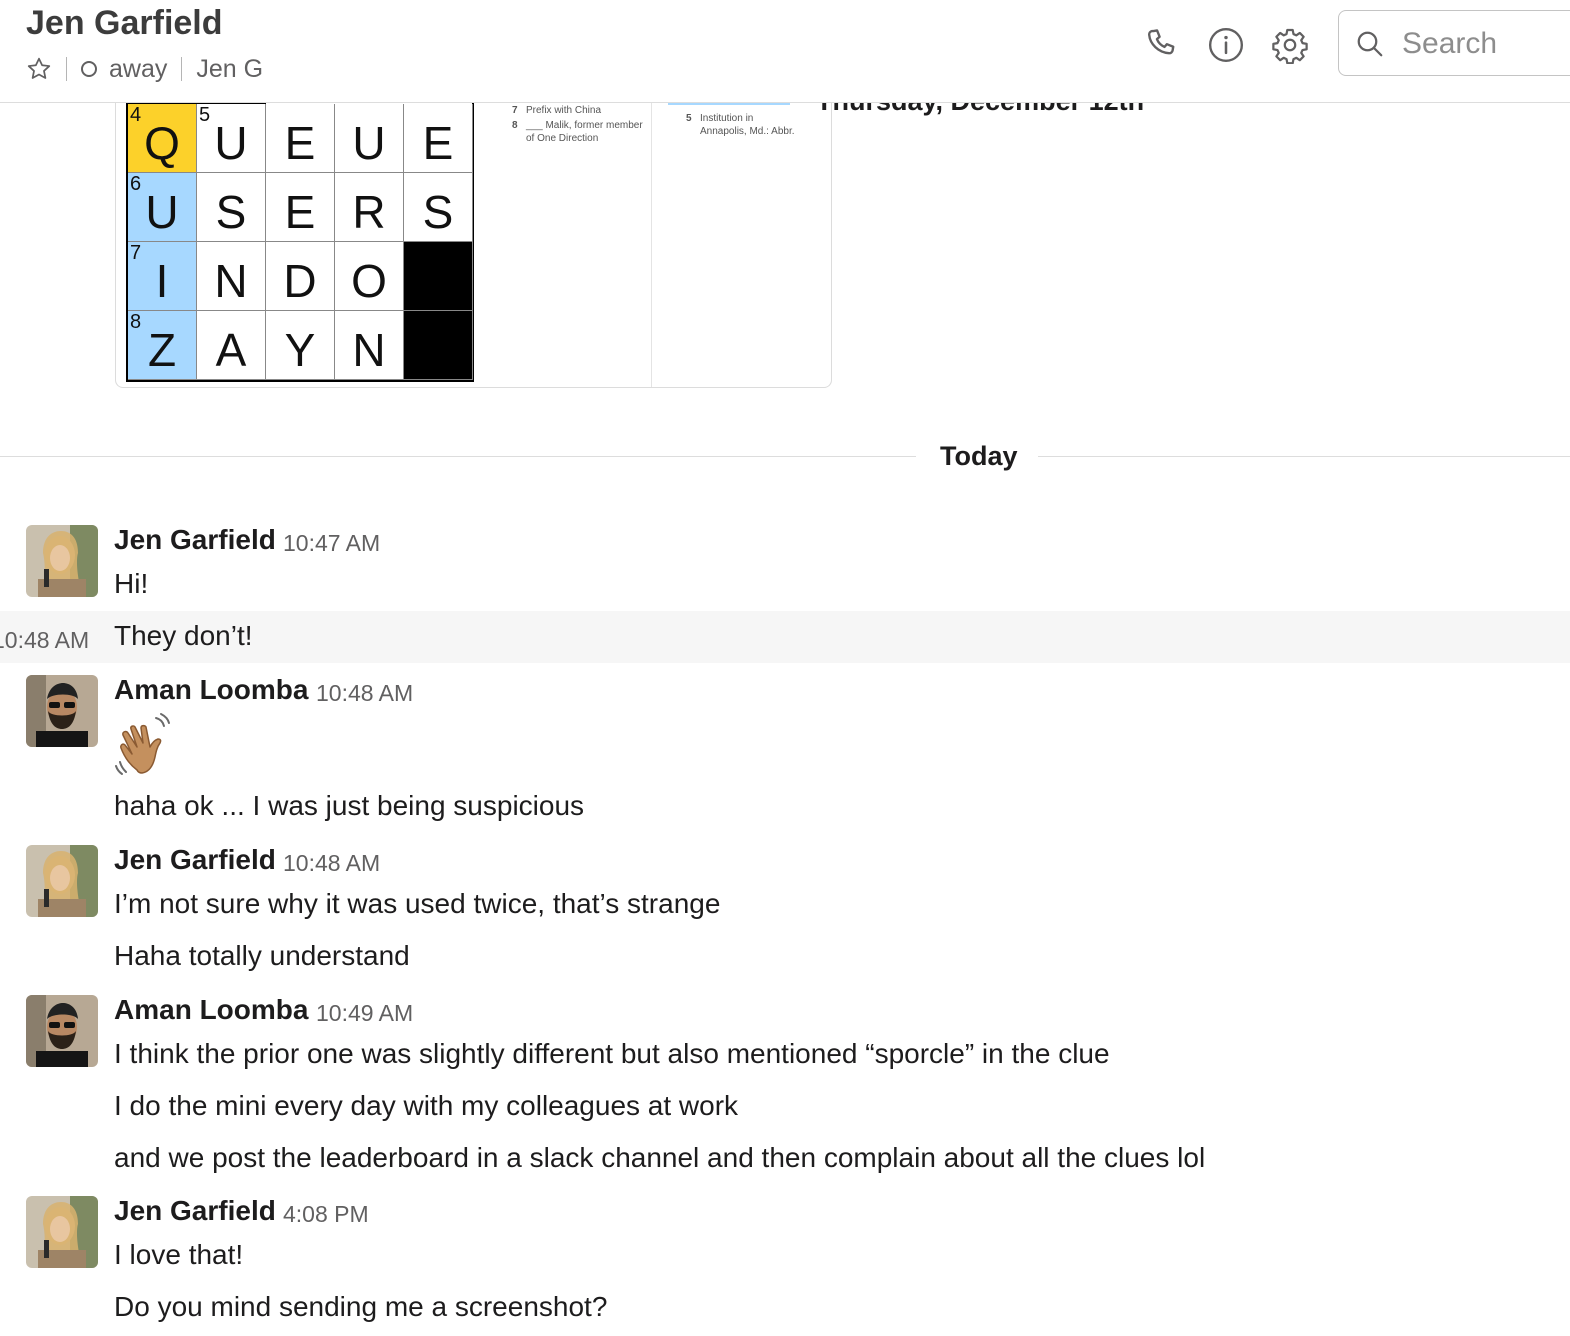 Image resolution: width=1570 pixels, height=1336 pixels. Describe the element at coordinates (162, 281) in the screenshot. I see `crossword-cell-letter: I` at that location.